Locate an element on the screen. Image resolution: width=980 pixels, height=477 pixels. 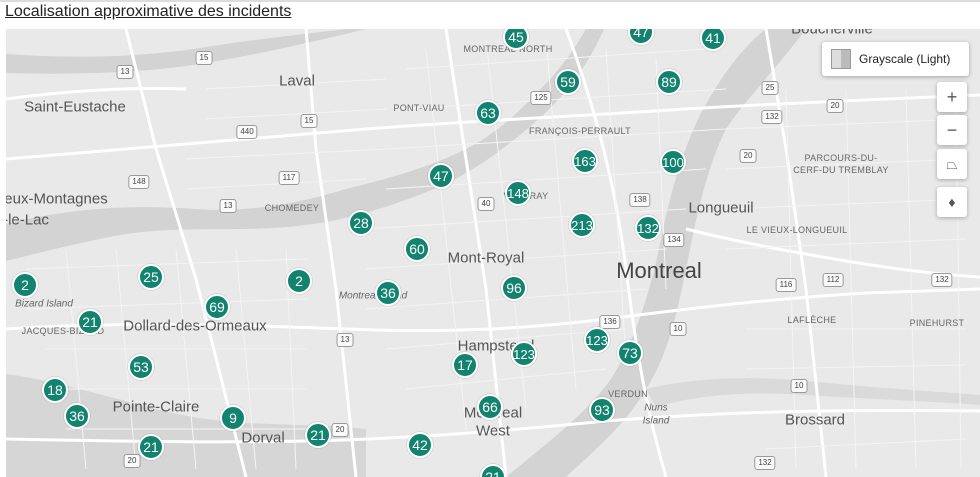
place-label: eux-Montagnes is located at coordinates (57, 199).